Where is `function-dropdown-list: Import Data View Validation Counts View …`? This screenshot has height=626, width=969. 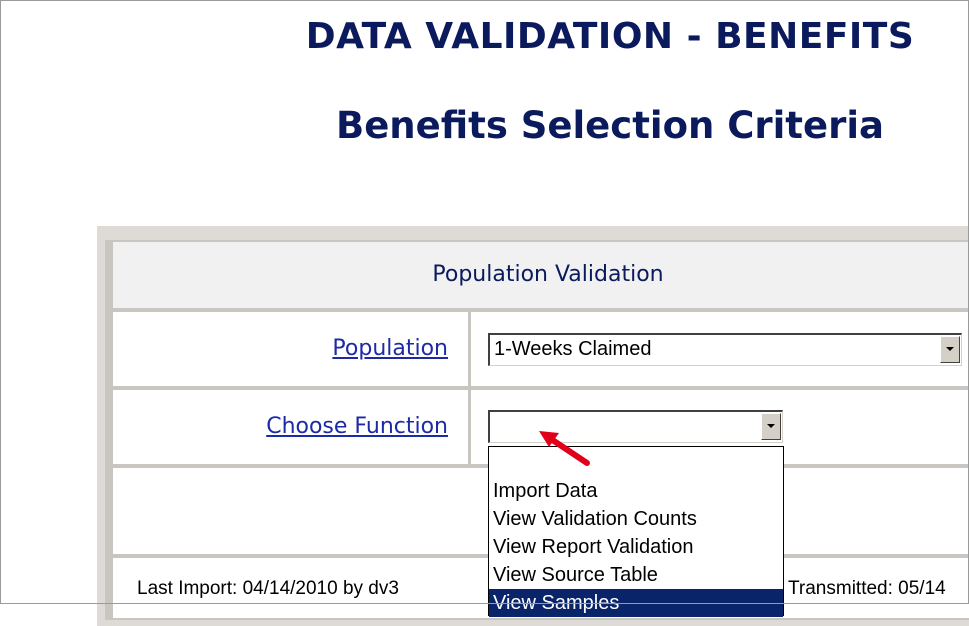
function-dropdown-list: Import Data View Validation Counts View … is located at coordinates (636, 531).